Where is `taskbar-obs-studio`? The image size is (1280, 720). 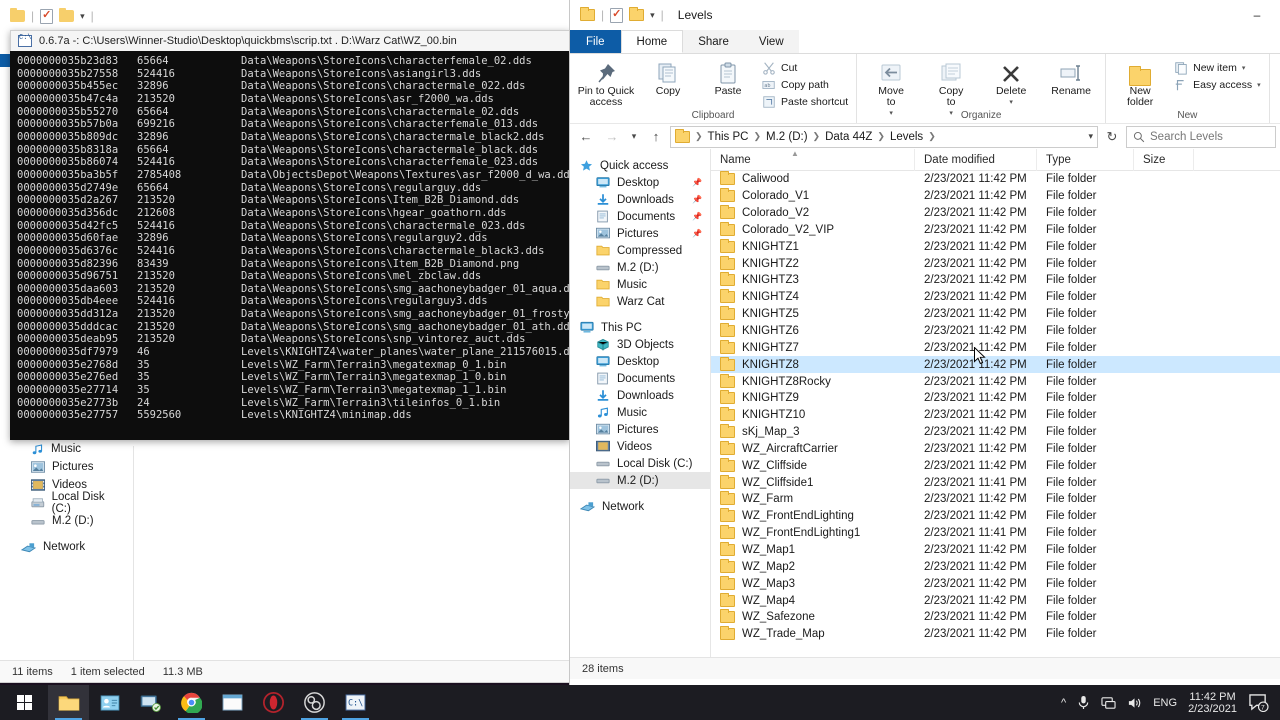 taskbar-obs-studio is located at coordinates (314, 702).